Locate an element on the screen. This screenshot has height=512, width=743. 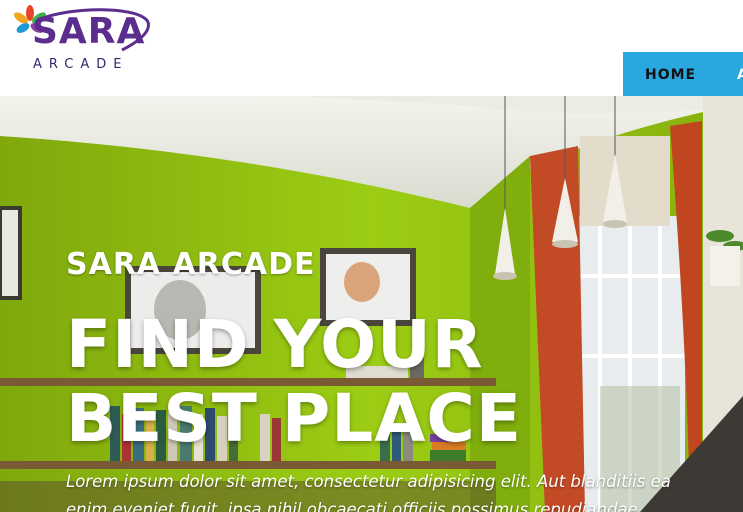
brand-logo: SARA ARCADE is located at coordinates (82, 39).